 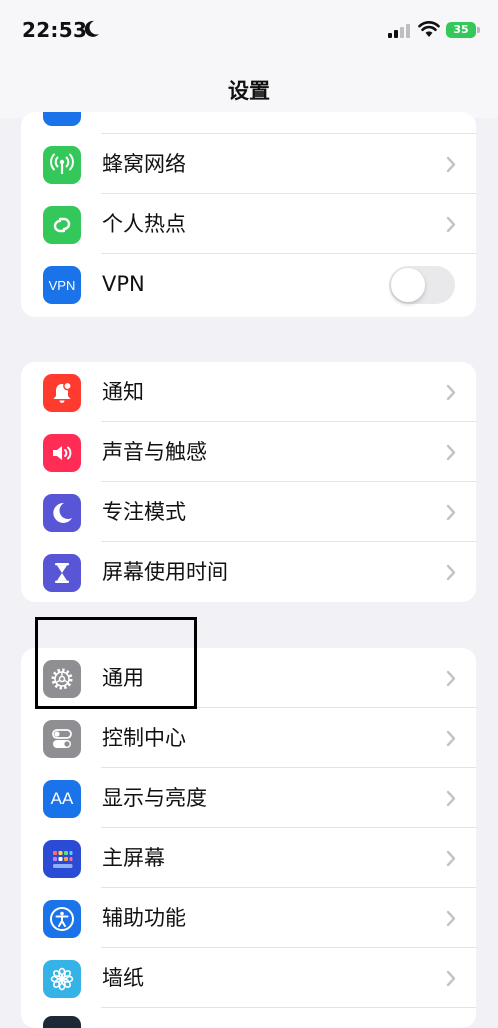 I want to click on display-icon-text: AA, so click(x=62, y=798).